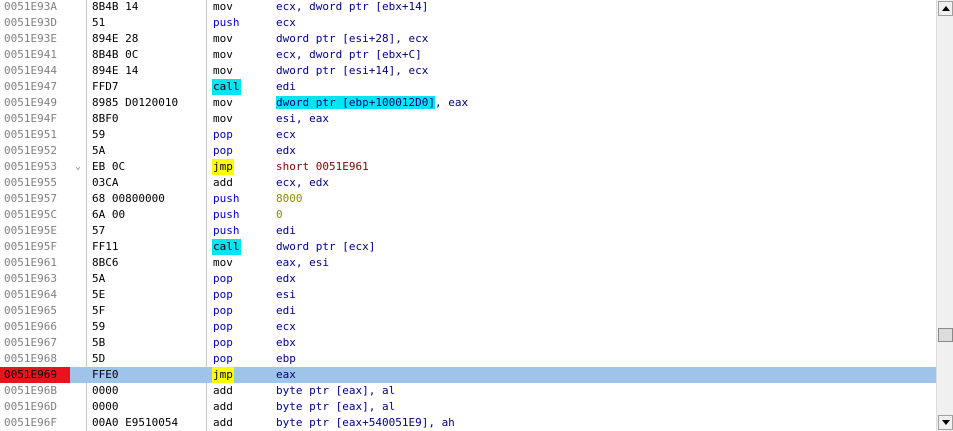 The image size is (953, 431). What do you see at coordinates (99, 278) in the screenshot?
I see `hex-bytes-cell: 5A` at bounding box center [99, 278].